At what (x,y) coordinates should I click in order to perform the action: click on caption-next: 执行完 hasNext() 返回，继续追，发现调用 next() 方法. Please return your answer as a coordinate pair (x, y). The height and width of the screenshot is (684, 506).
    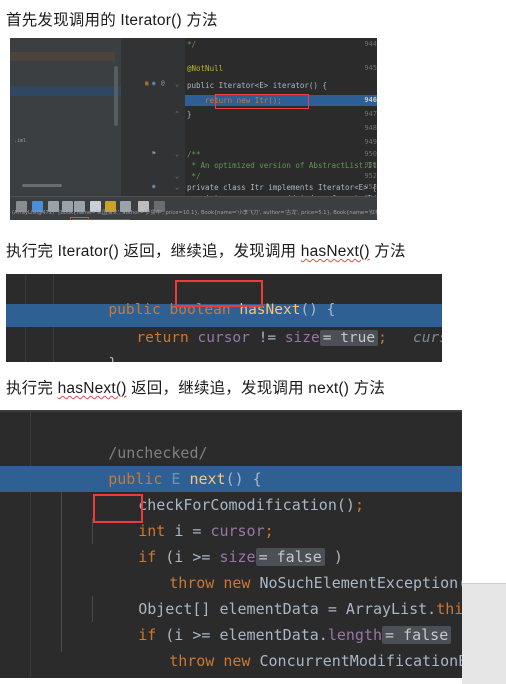
    Looking at the image, I should click on (195, 387).